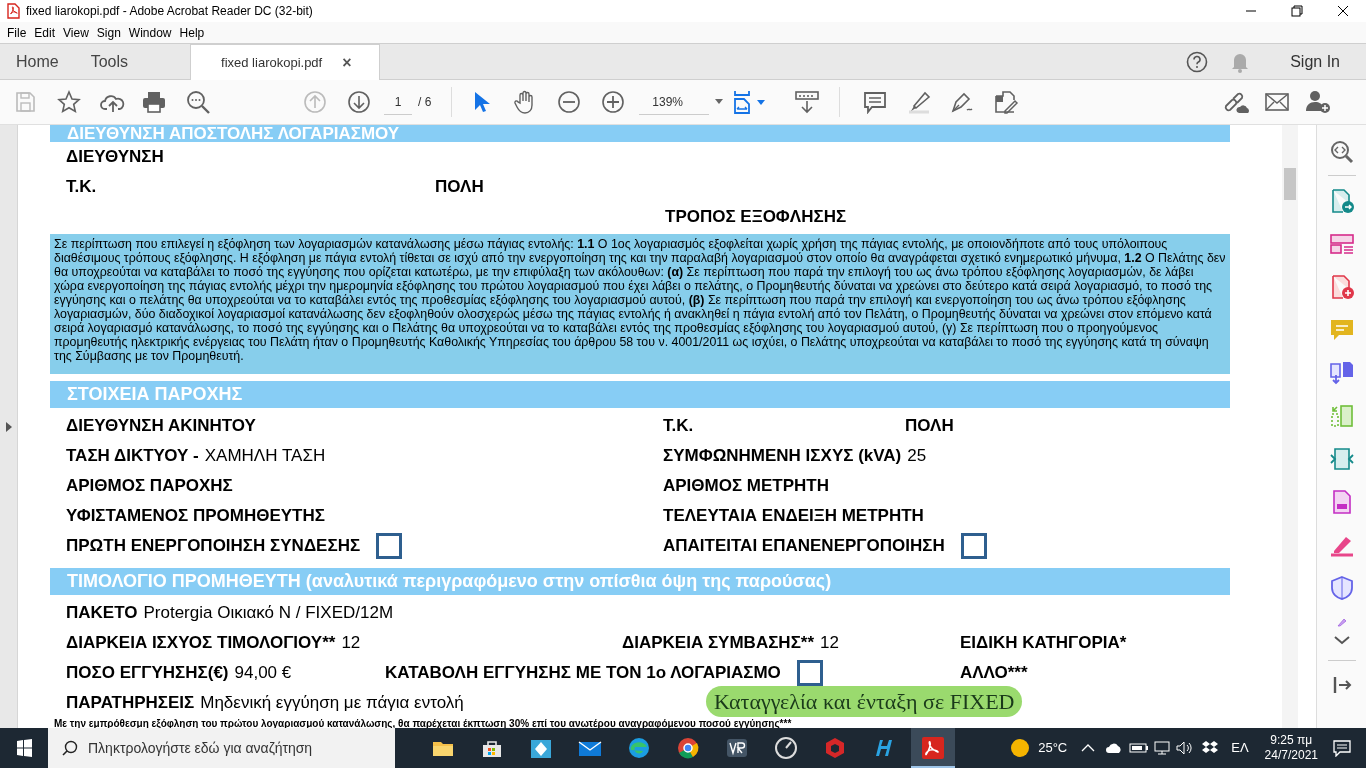 The height and width of the screenshot is (768, 1366). What do you see at coordinates (1341, 201) in the screenshot?
I see `export-pdf-icon` at bounding box center [1341, 201].